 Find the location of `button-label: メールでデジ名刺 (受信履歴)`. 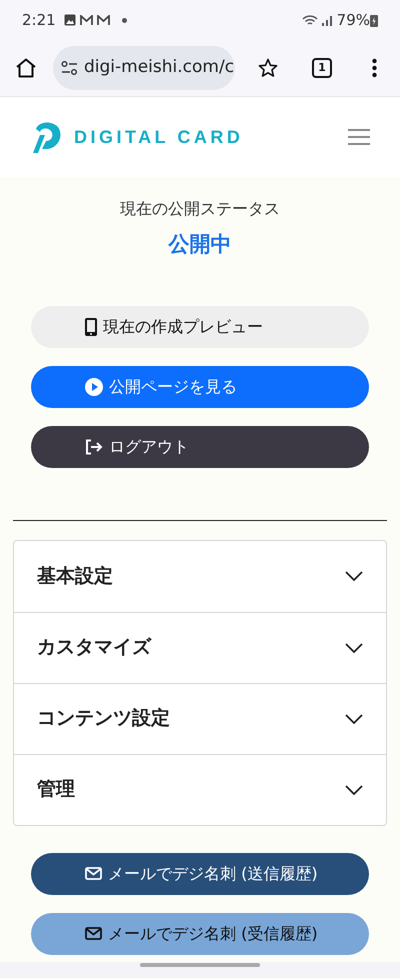

button-label: メールでデジ名刺 (受信履歴) is located at coordinates (213, 933).